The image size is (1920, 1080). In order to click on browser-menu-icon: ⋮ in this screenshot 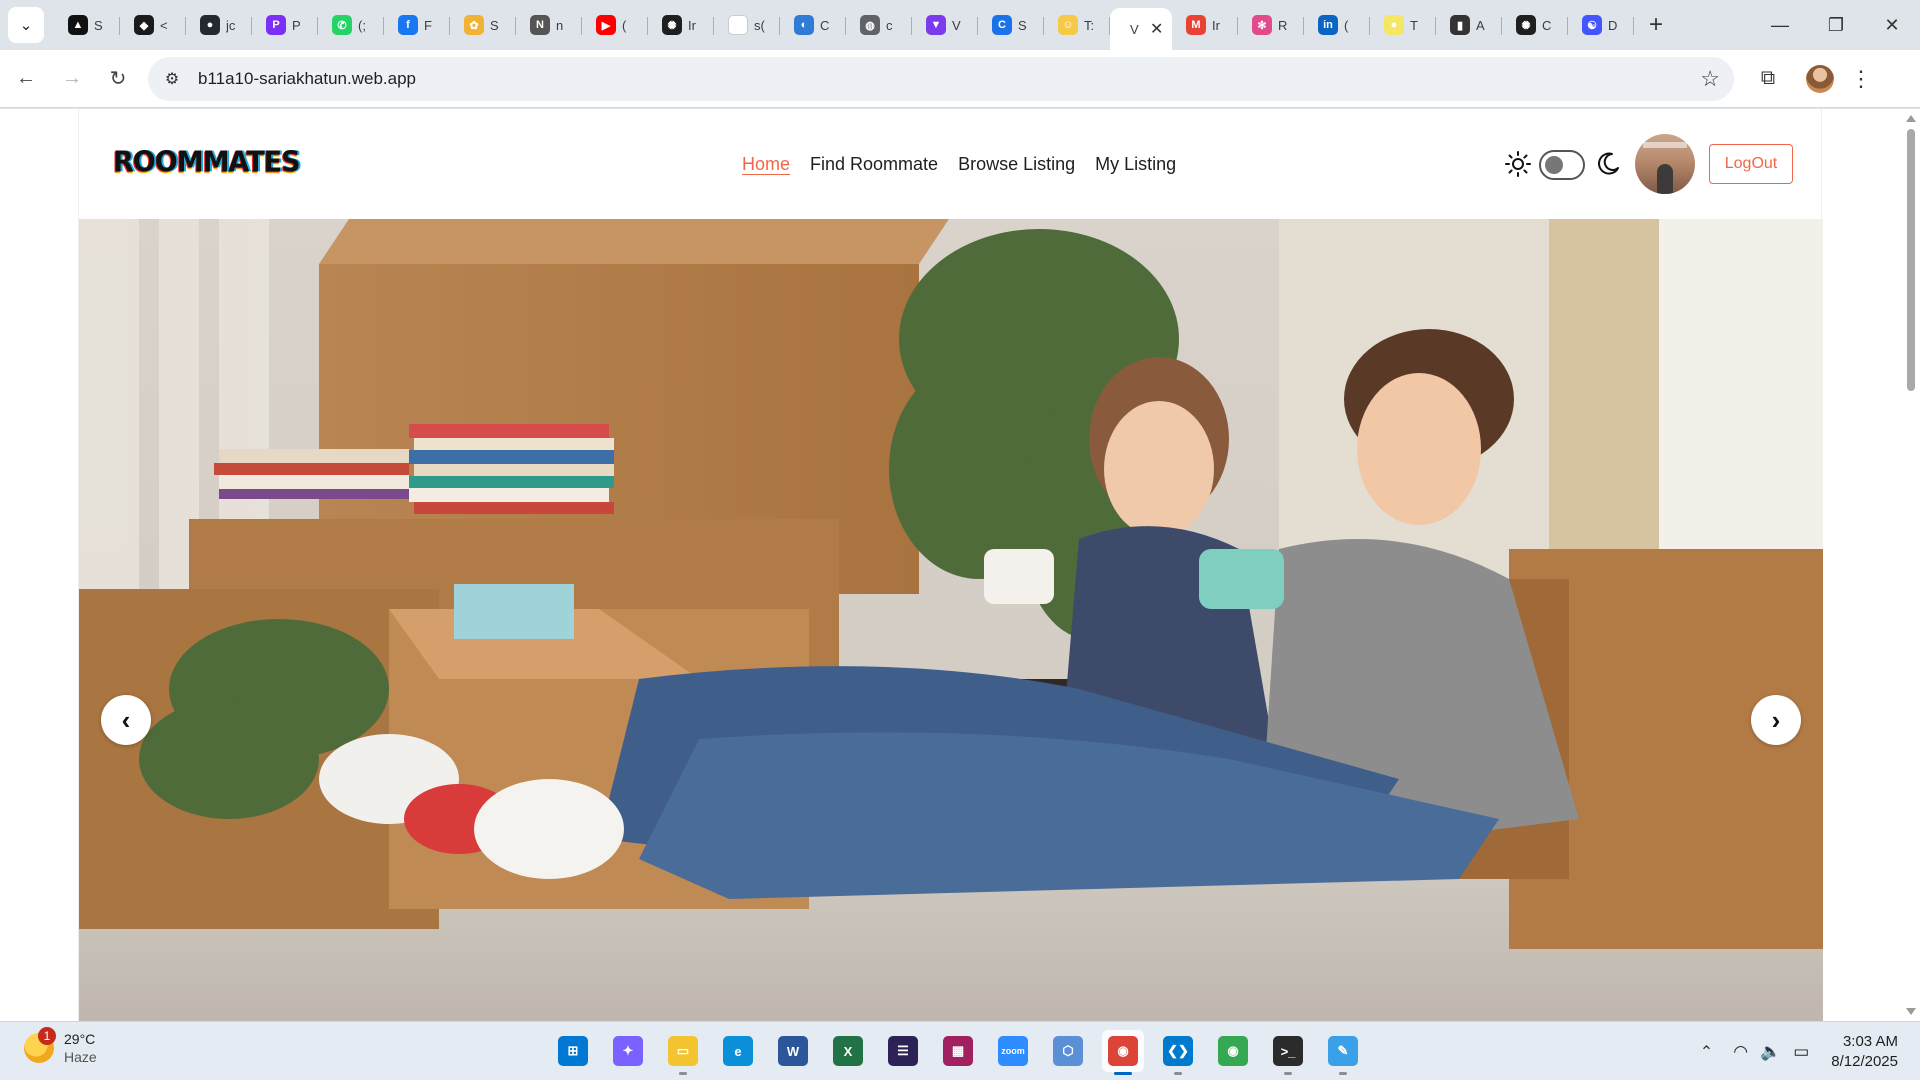, I will do `click(1861, 79)`.